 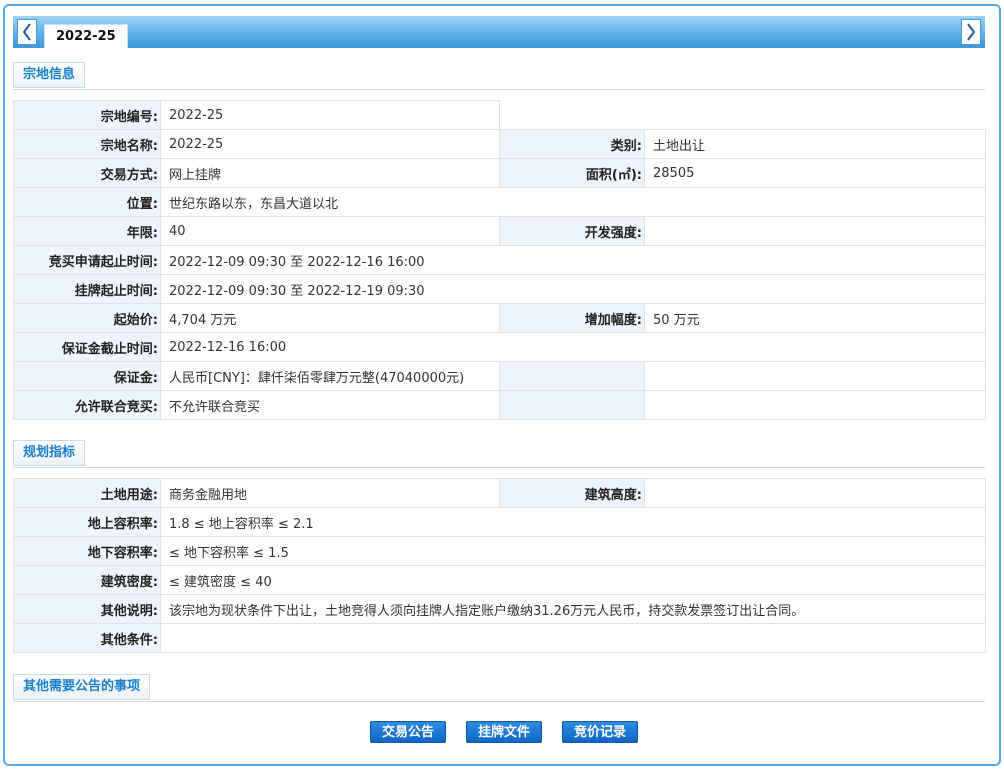 I want to click on table-row: 允许联合竞买: 不允许联合竞买, so click(x=499, y=405).